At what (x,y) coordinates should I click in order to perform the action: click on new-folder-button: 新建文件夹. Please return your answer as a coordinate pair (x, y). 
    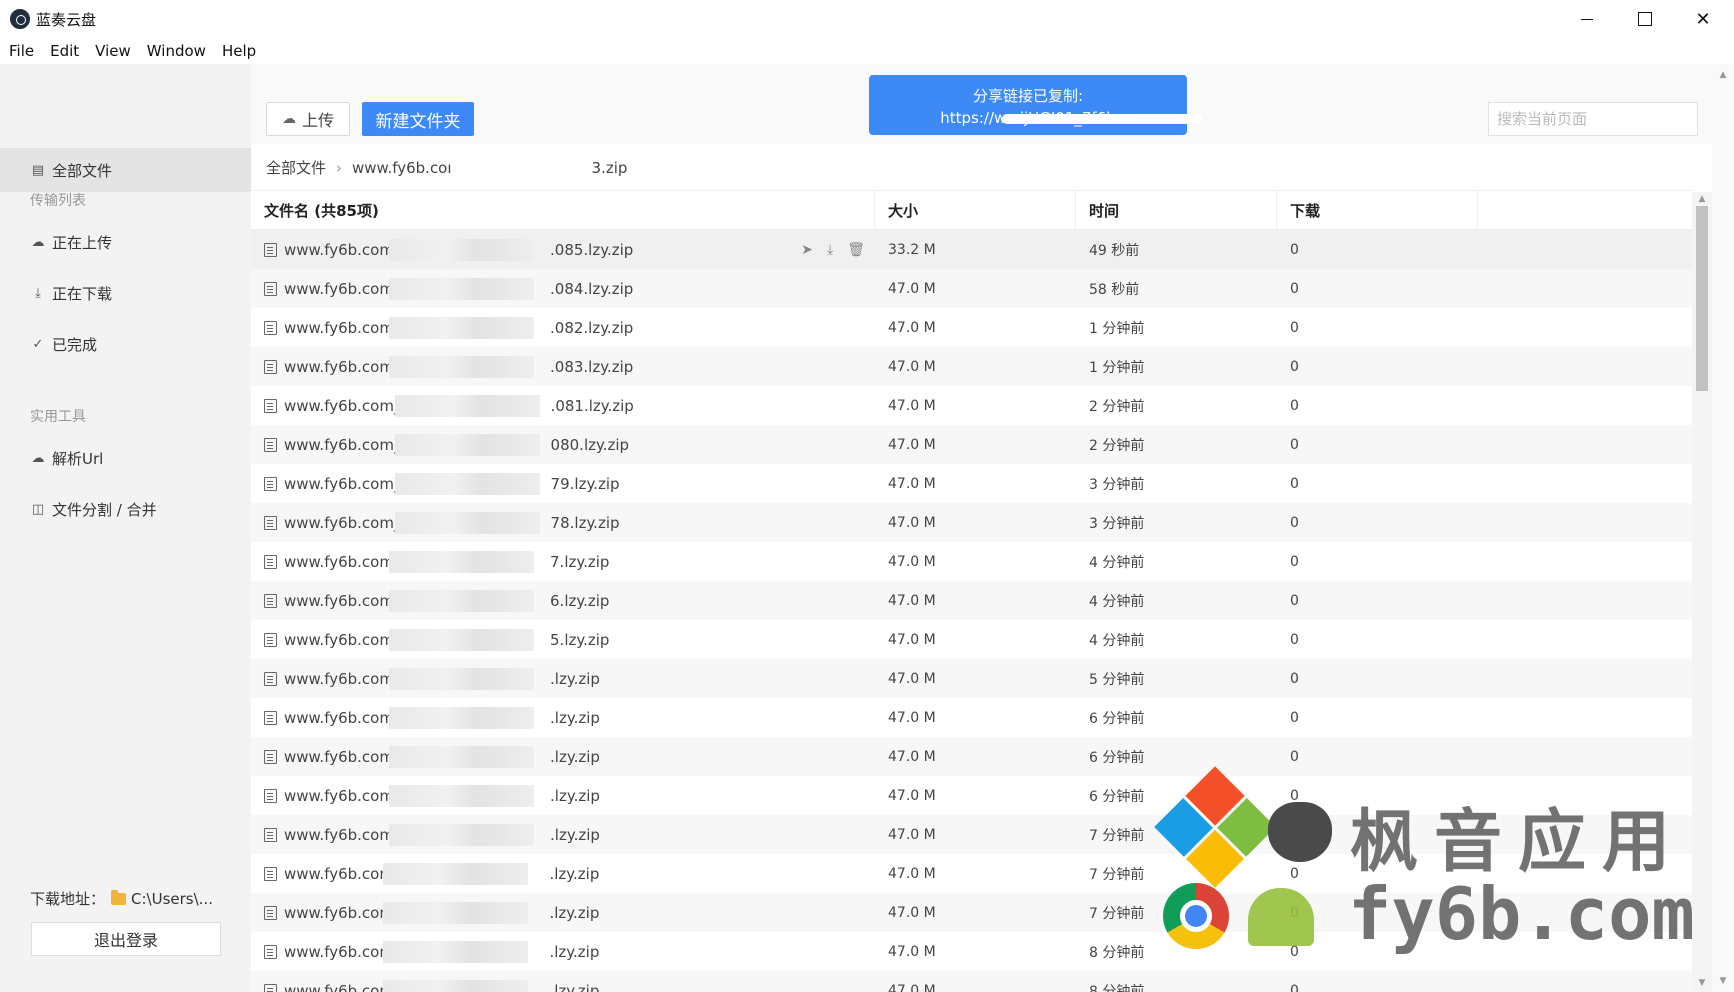
    Looking at the image, I should click on (418, 119).